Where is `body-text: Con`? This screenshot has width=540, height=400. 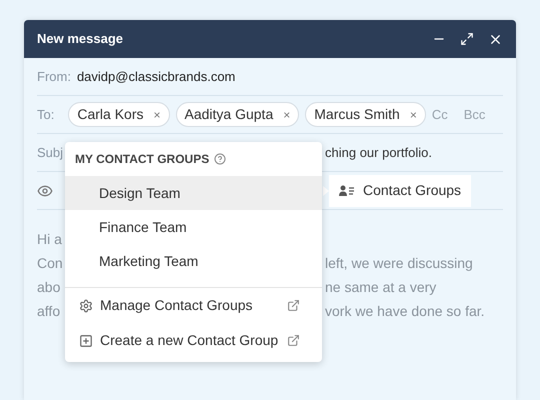 body-text: Con is located at coordinates (50, 263).